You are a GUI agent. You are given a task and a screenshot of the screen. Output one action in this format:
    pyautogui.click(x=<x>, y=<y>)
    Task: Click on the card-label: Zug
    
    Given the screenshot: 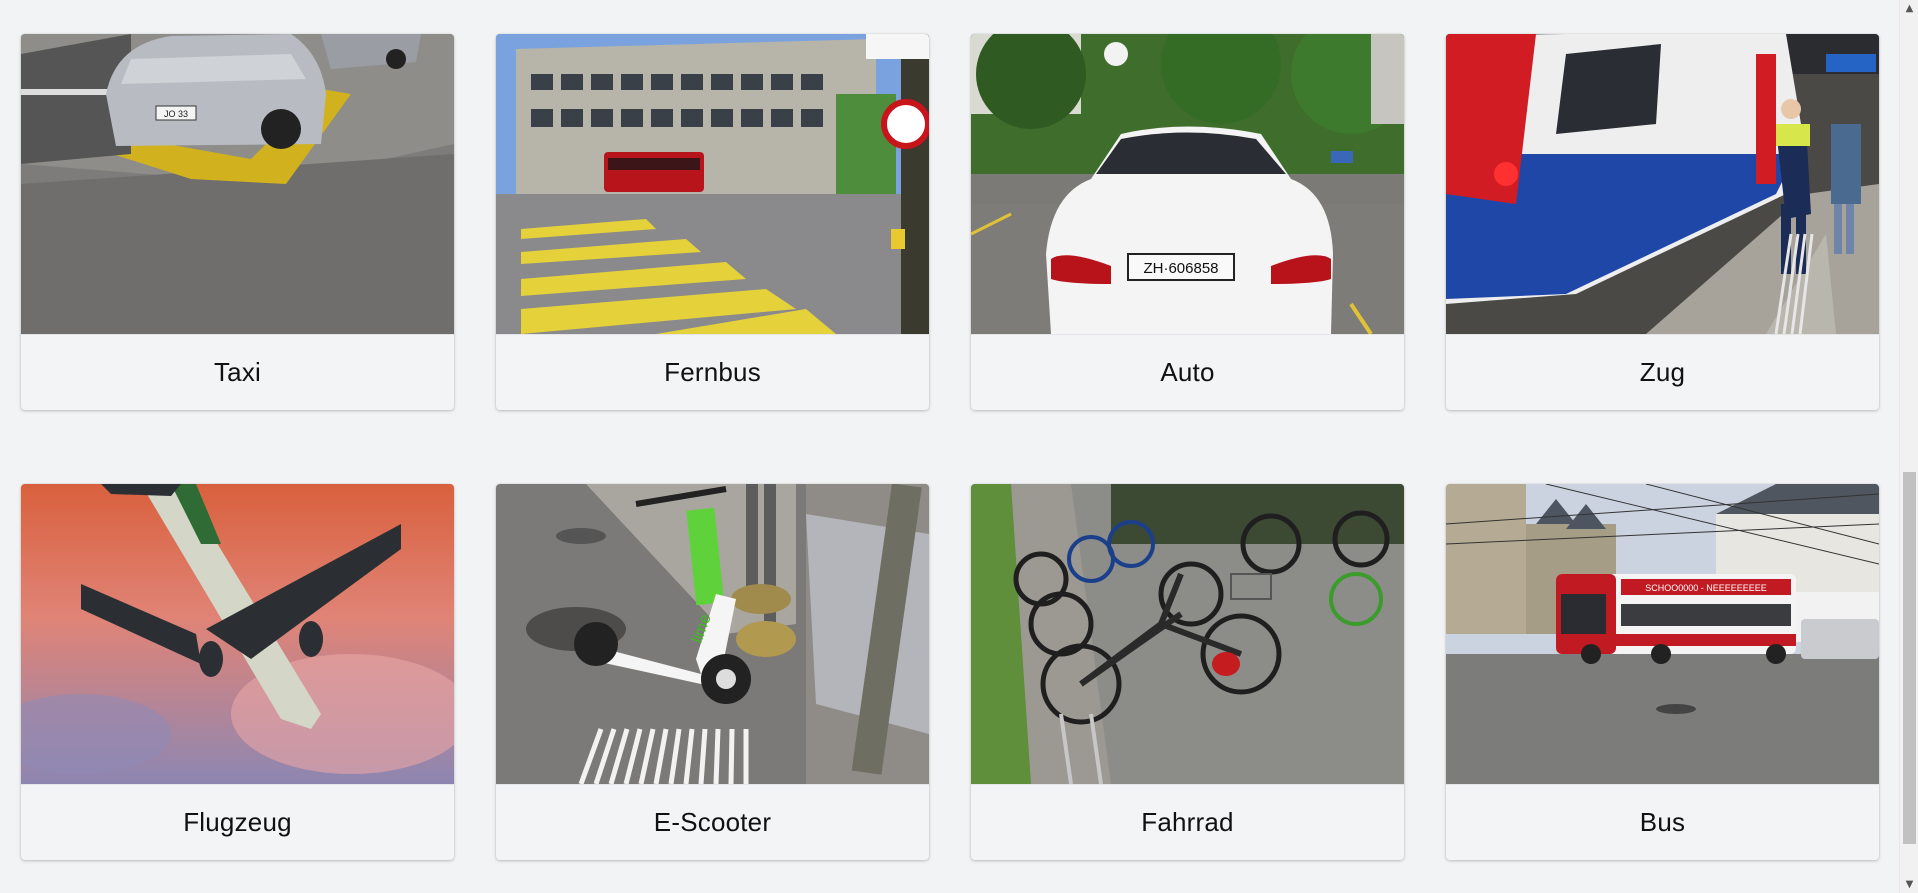 What is the action you would take?
    pyautogui.click(x=1662, y=372)
    